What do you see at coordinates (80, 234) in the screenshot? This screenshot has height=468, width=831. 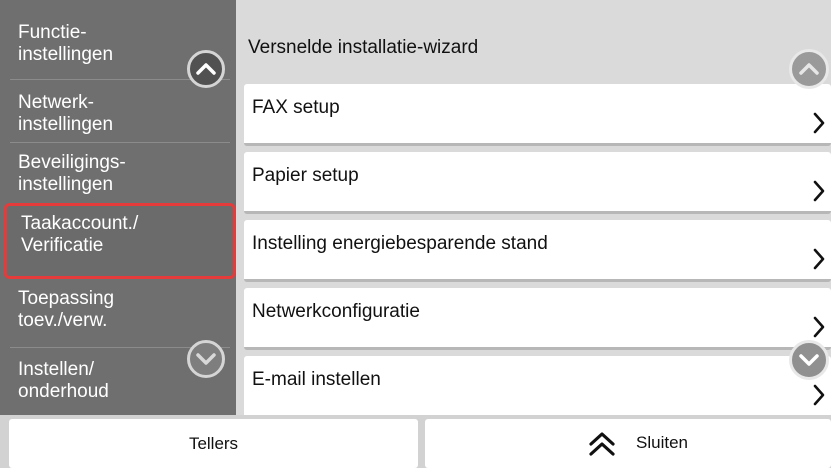 I see `sidebar-item-label: Taakaccount./ Verificatie` at bounding box center [80, 234].